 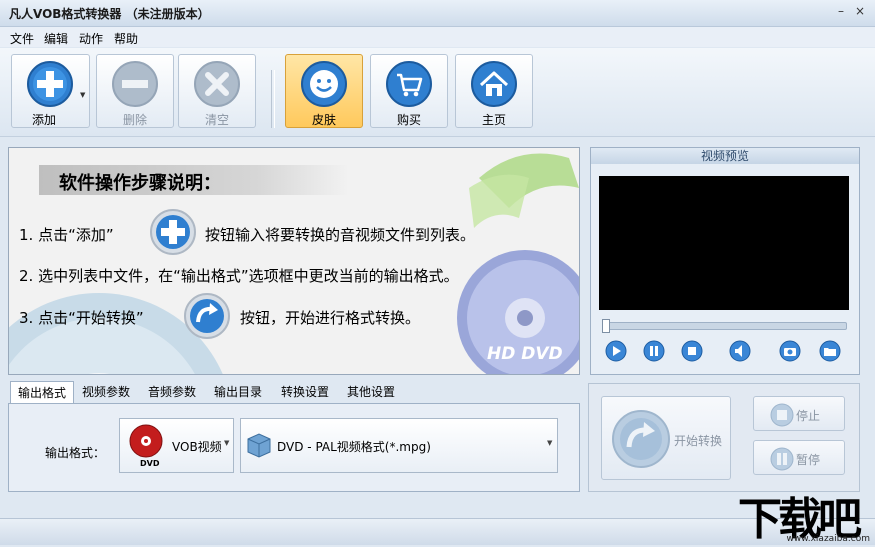 I want to click on toolbar-separator, so click(x=273, y=99).